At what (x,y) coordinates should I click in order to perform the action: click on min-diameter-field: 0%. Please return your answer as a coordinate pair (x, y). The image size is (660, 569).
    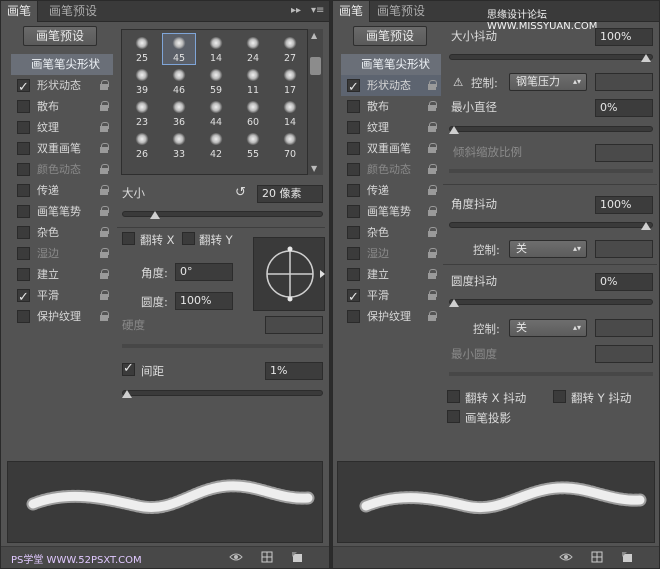
    Looking at the image, I should click on (624, 108).